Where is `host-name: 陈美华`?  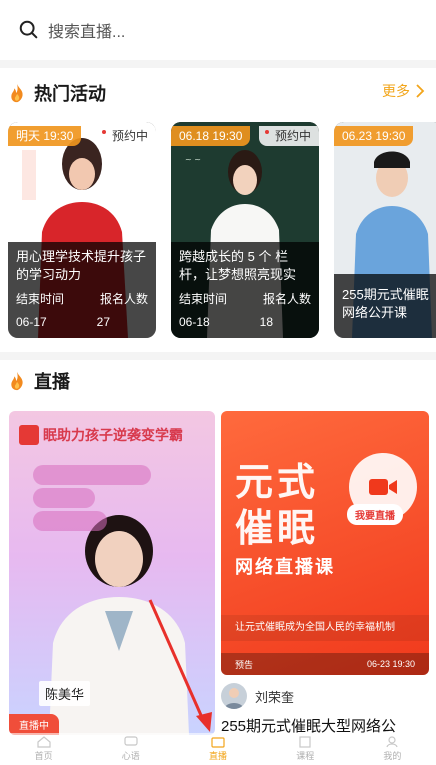 host-name: 陈美华 is located at coordinates (65, 693).